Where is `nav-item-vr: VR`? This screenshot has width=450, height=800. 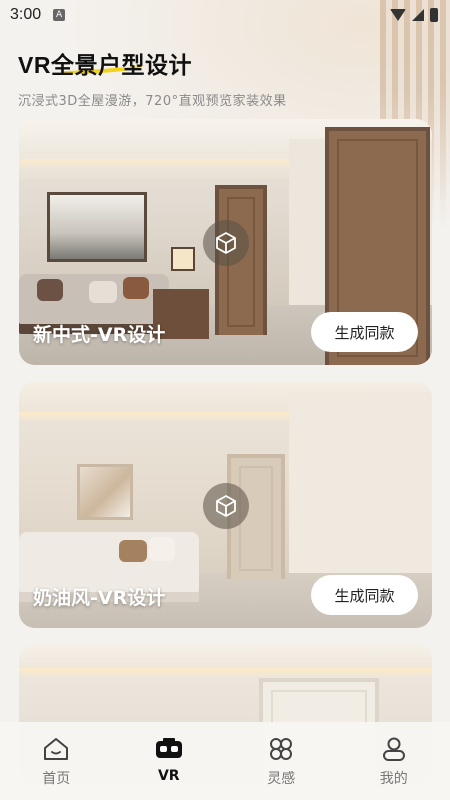 nav-item-vr: VR is located at coordinates (169, 760).